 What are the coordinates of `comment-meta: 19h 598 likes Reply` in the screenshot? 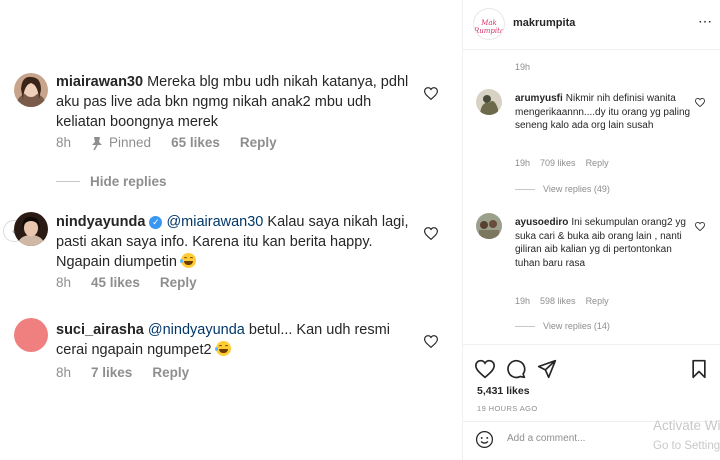 It's located at (562, 301).